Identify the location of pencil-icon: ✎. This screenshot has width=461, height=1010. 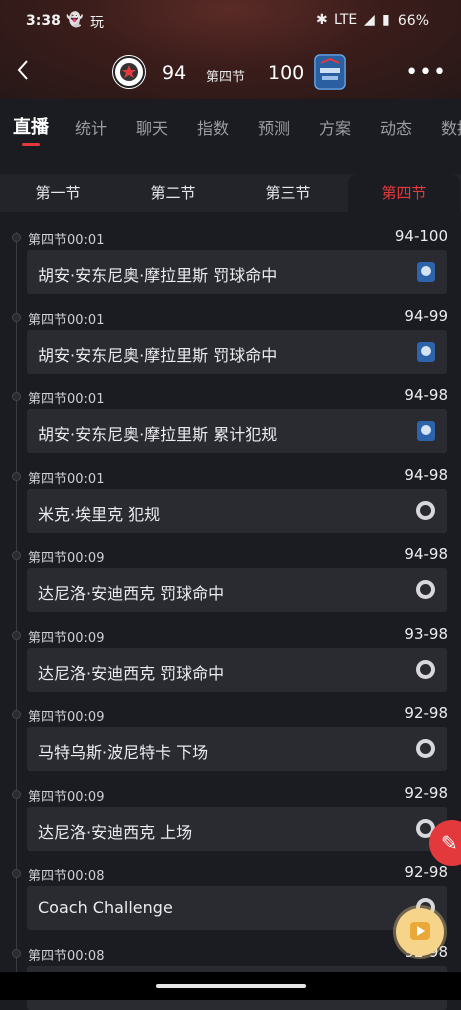
(449, 843).